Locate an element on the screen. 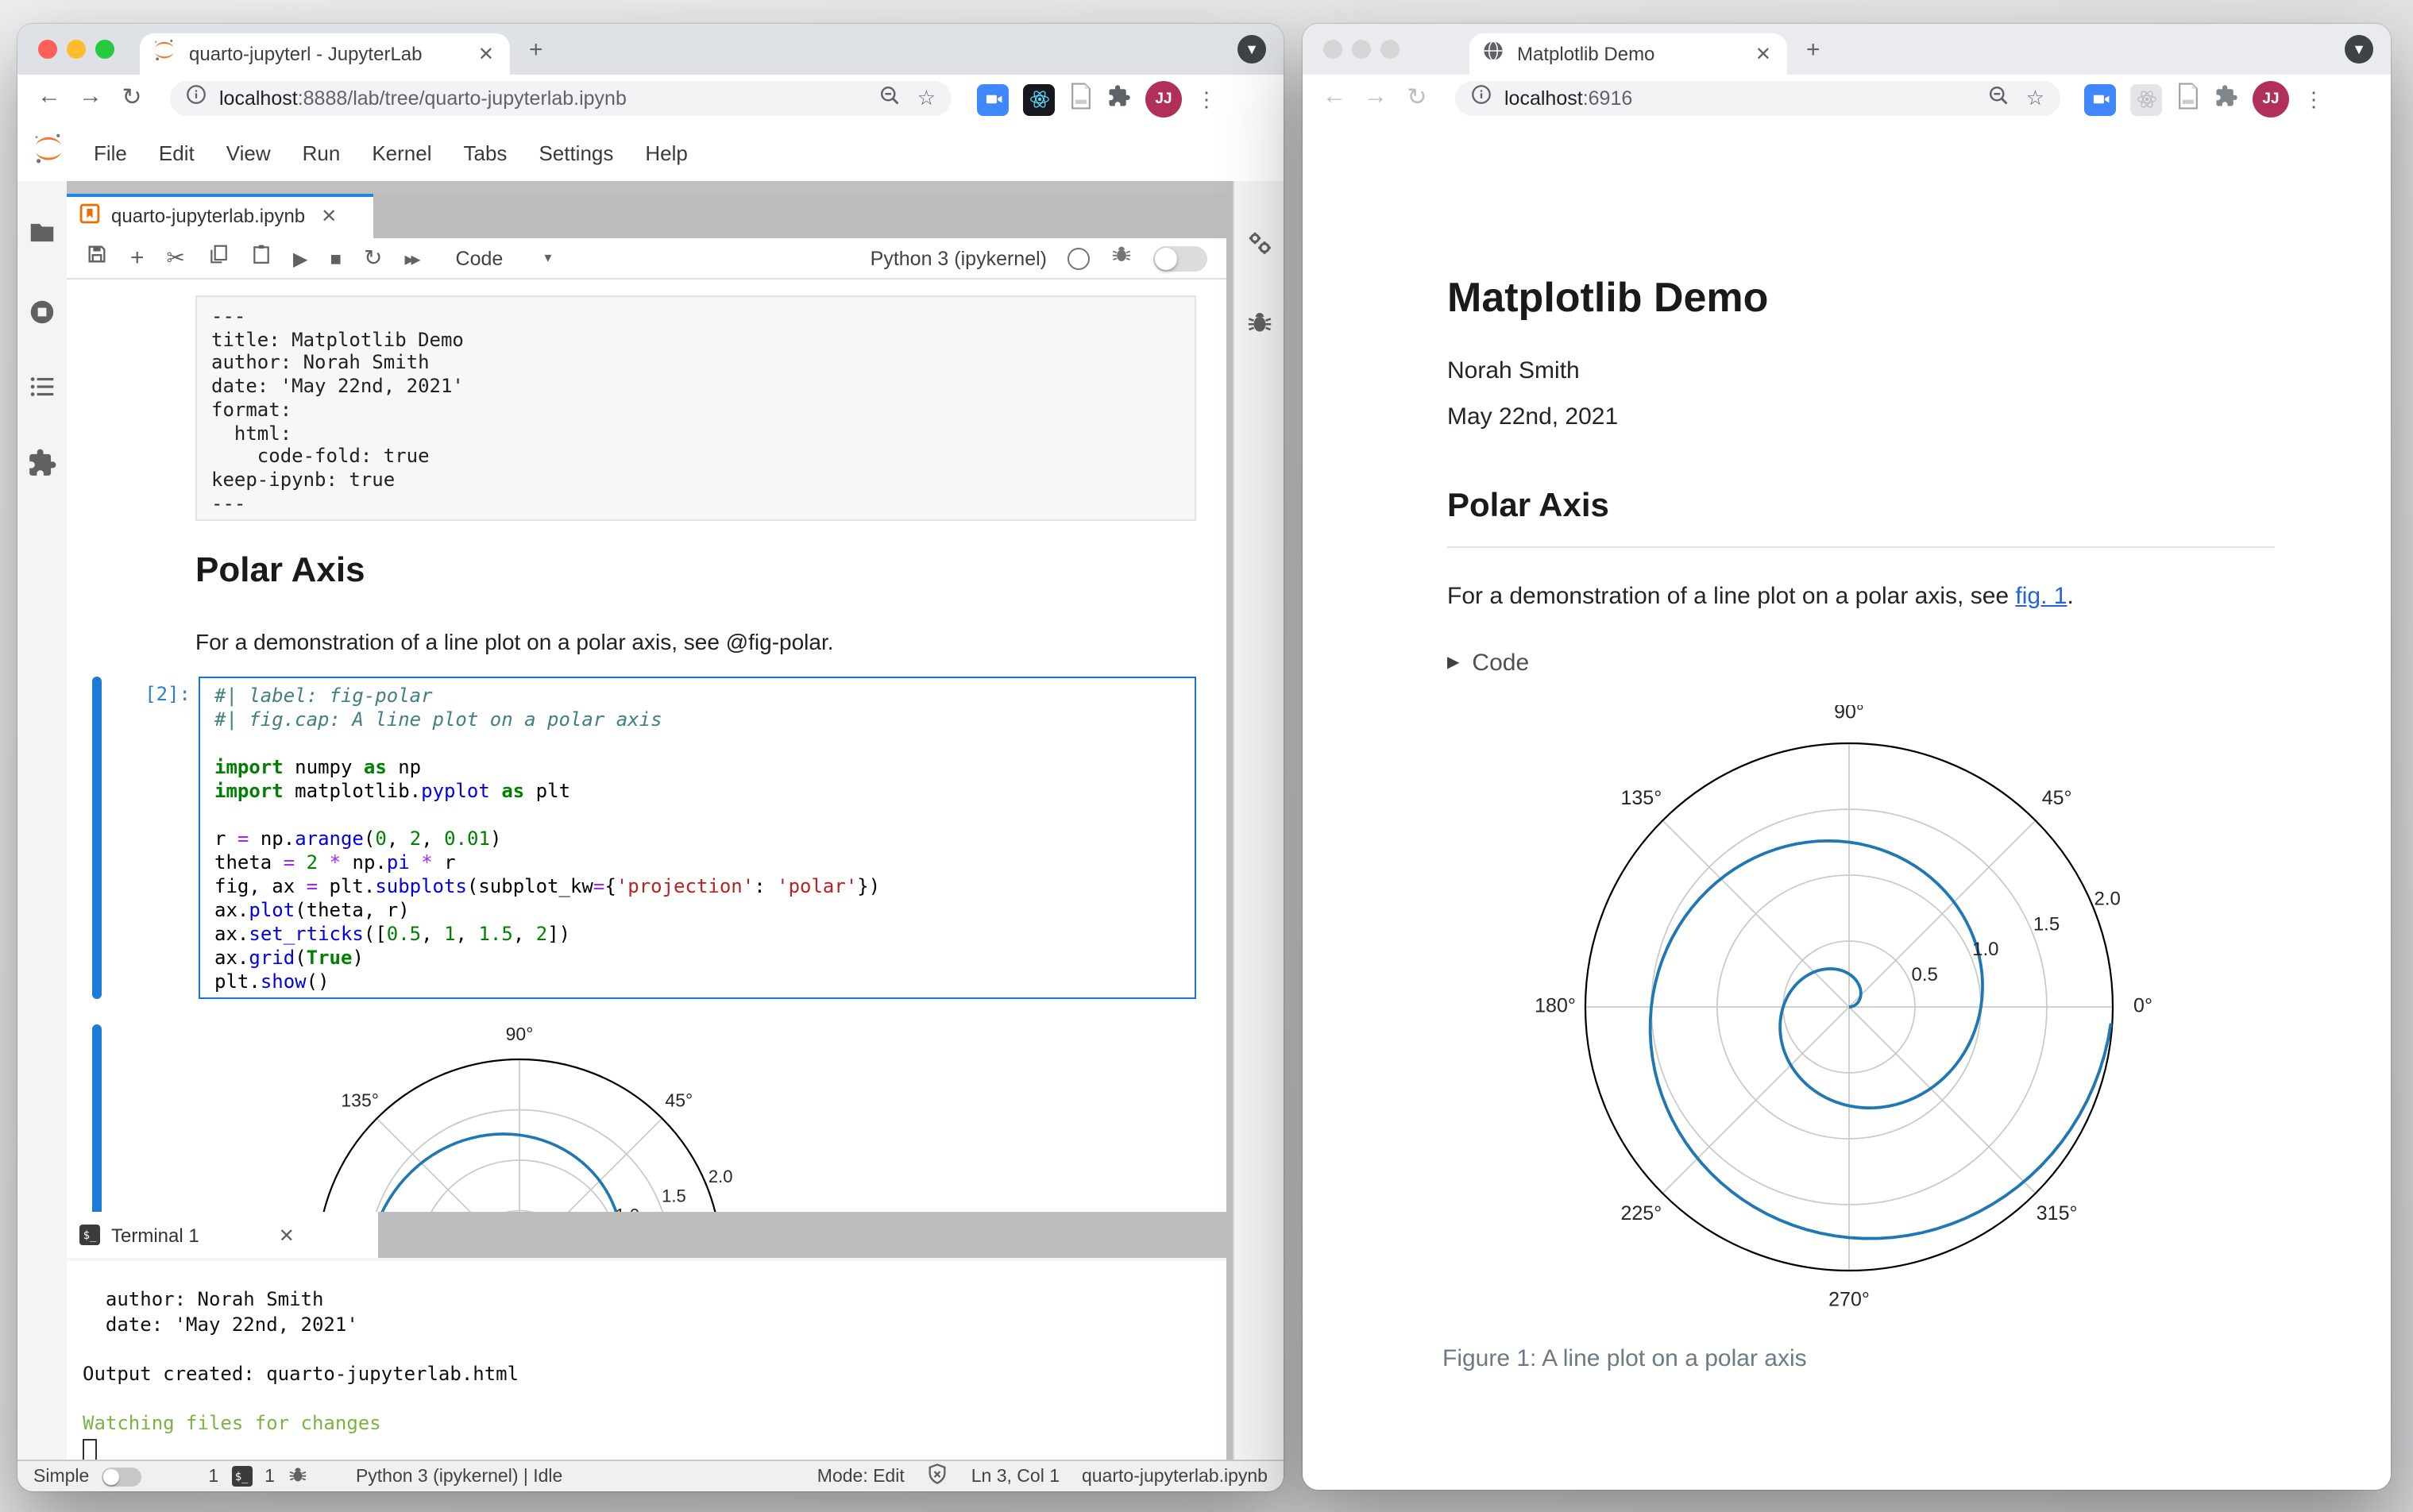 Image resolution: width=2413 pixels, height=1512 pixels. kernel-count: 1 is located at coordinates (269, 1476).